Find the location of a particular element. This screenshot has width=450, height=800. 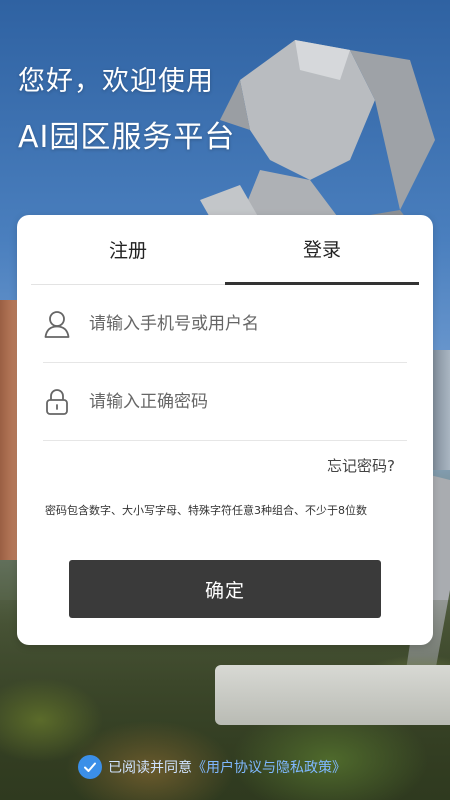

greeting-line-2: AI园区服务平台 is located at coordinates (127, 137).